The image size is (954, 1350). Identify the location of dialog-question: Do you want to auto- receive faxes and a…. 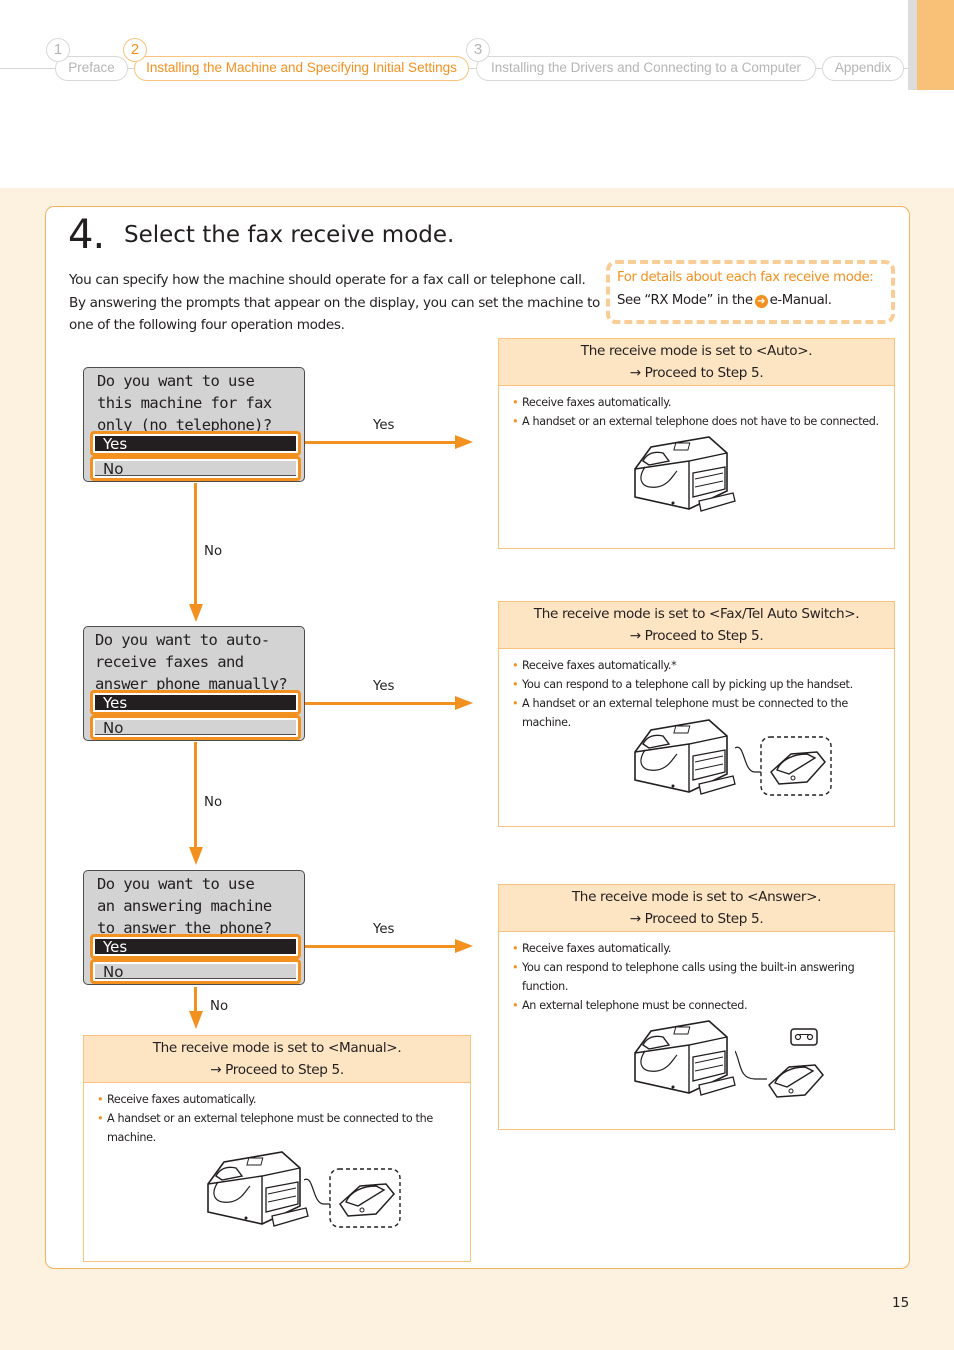
(191, 662).